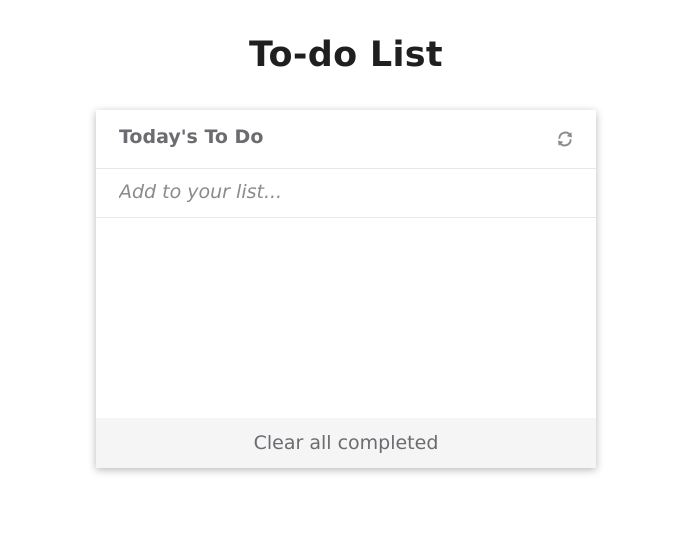 Image resolution: width=692 pixels, height=539 pixels. Describe the element at coordinates (191, 137) in the screenshot. I see `card-title: Today's To Do` at that location.